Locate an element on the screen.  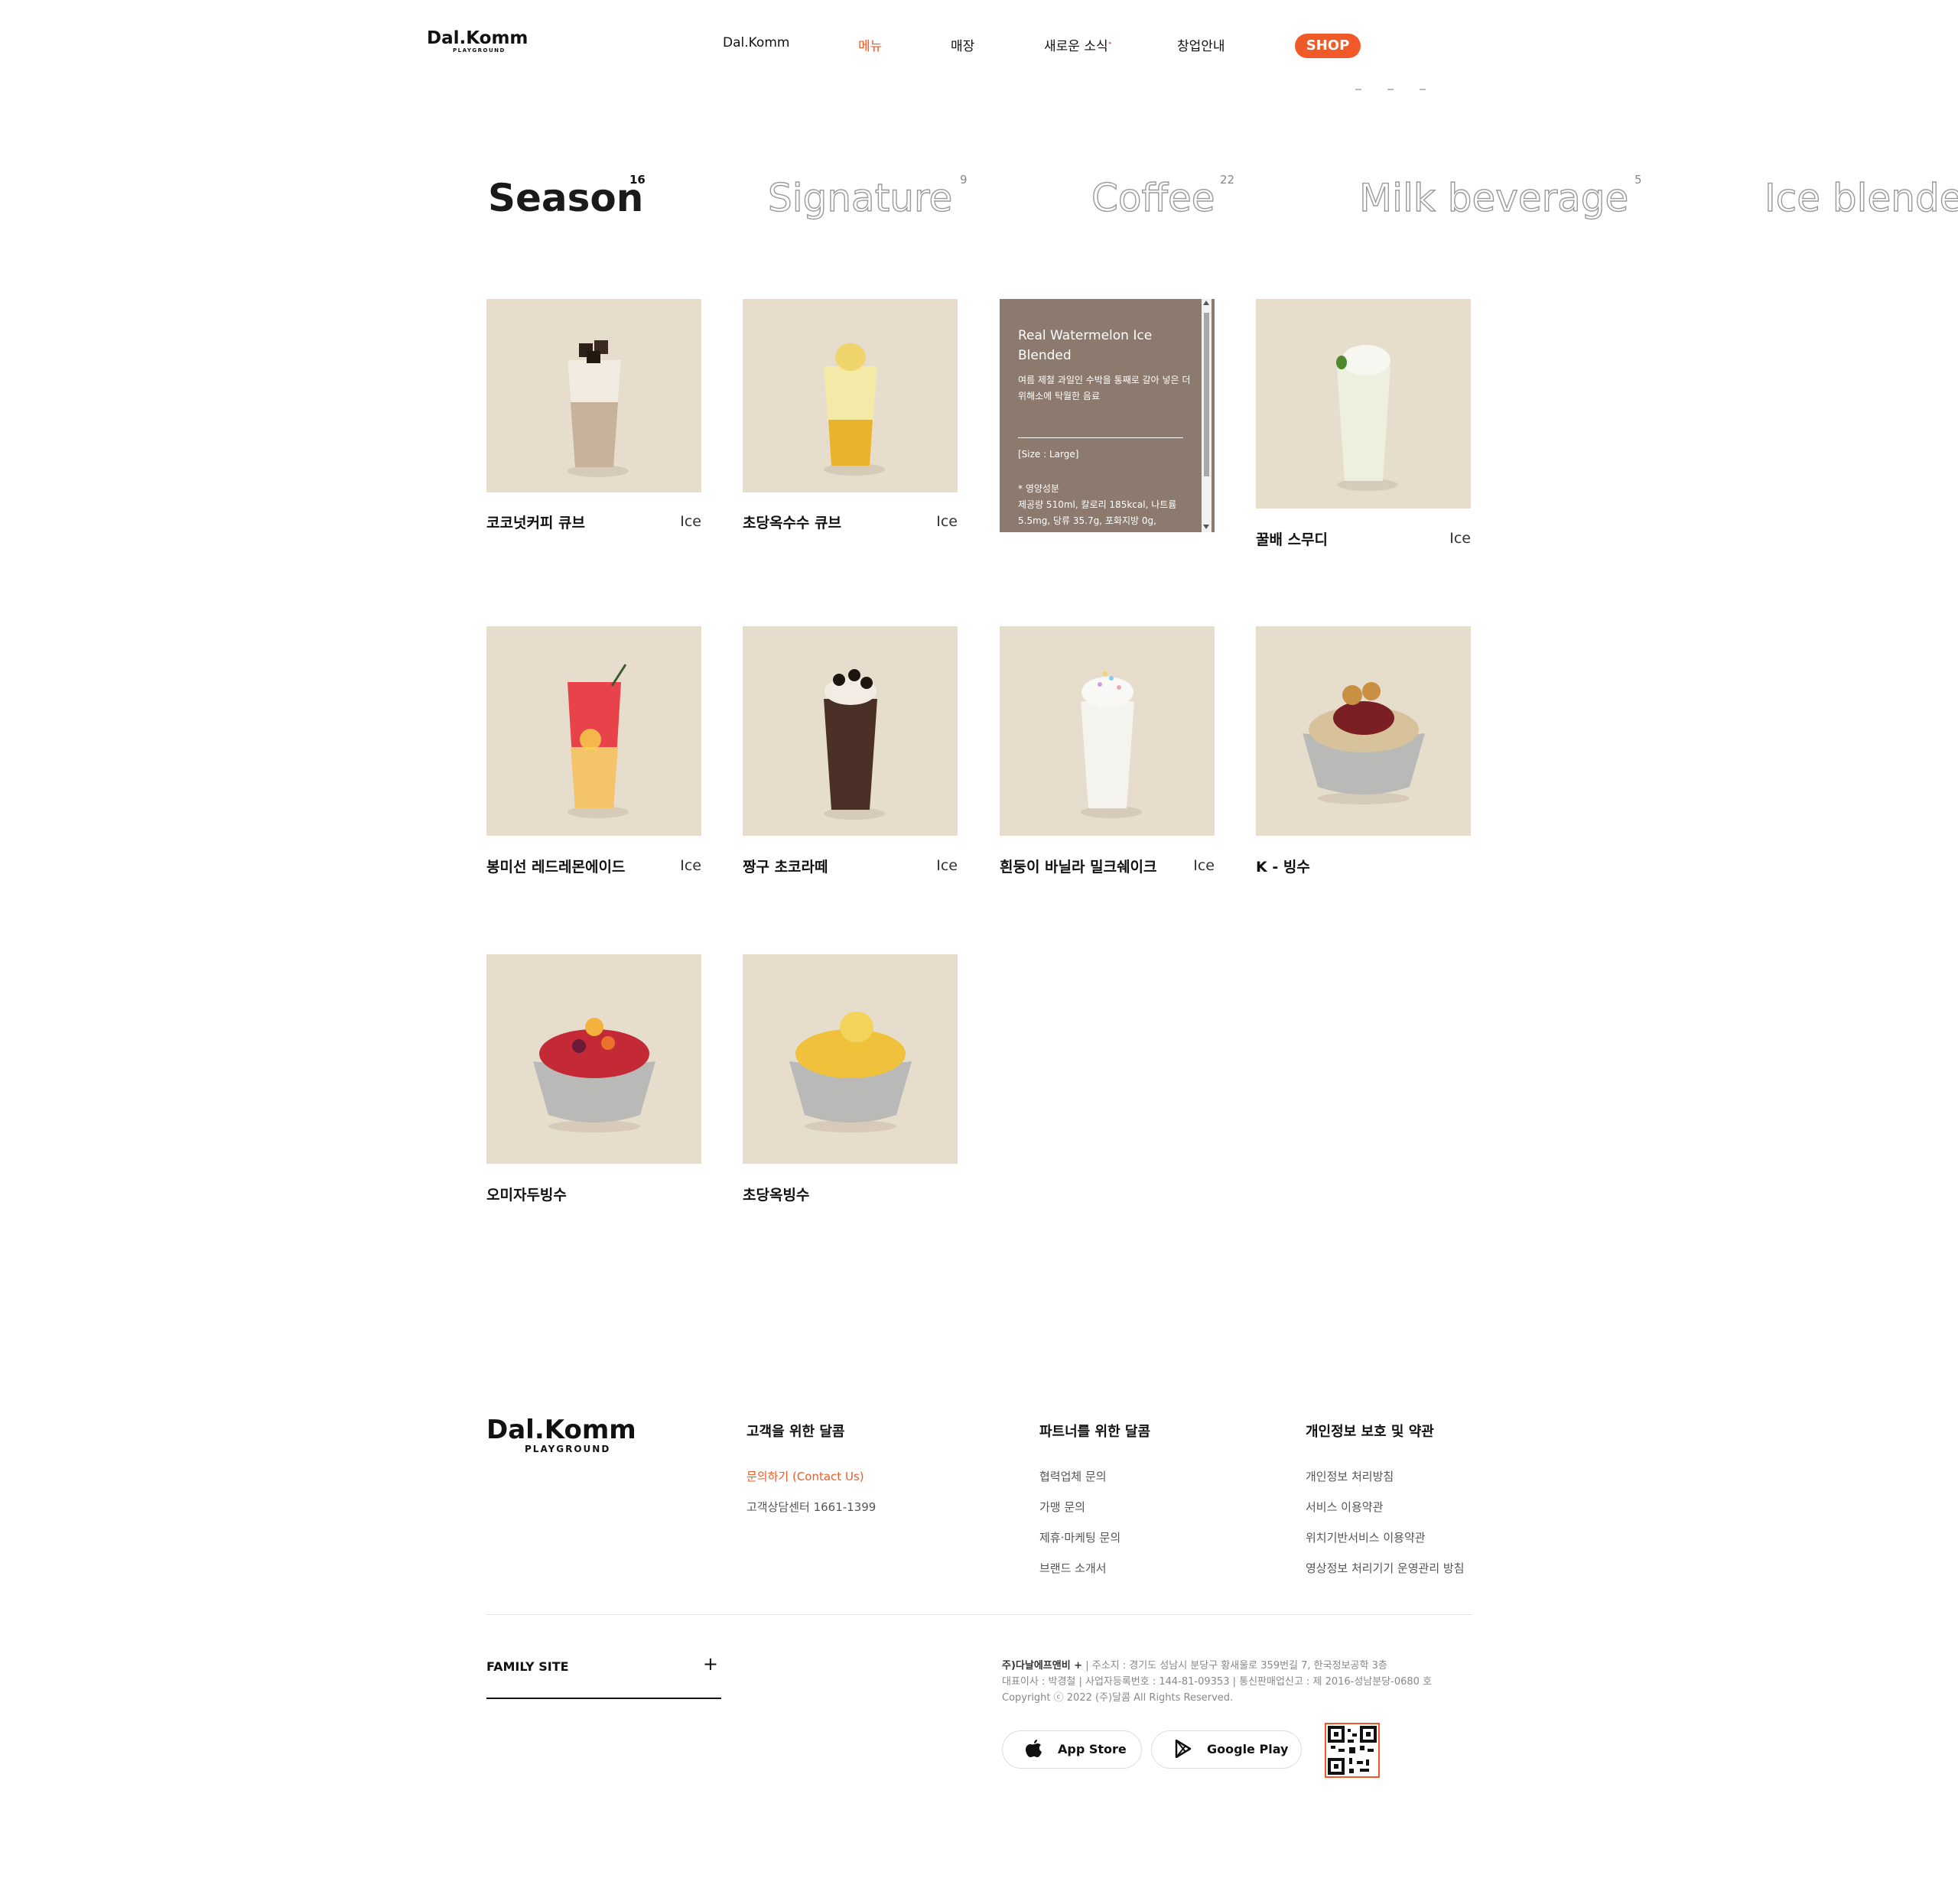
plus-icon: + is located at coordinates (710, 1664).